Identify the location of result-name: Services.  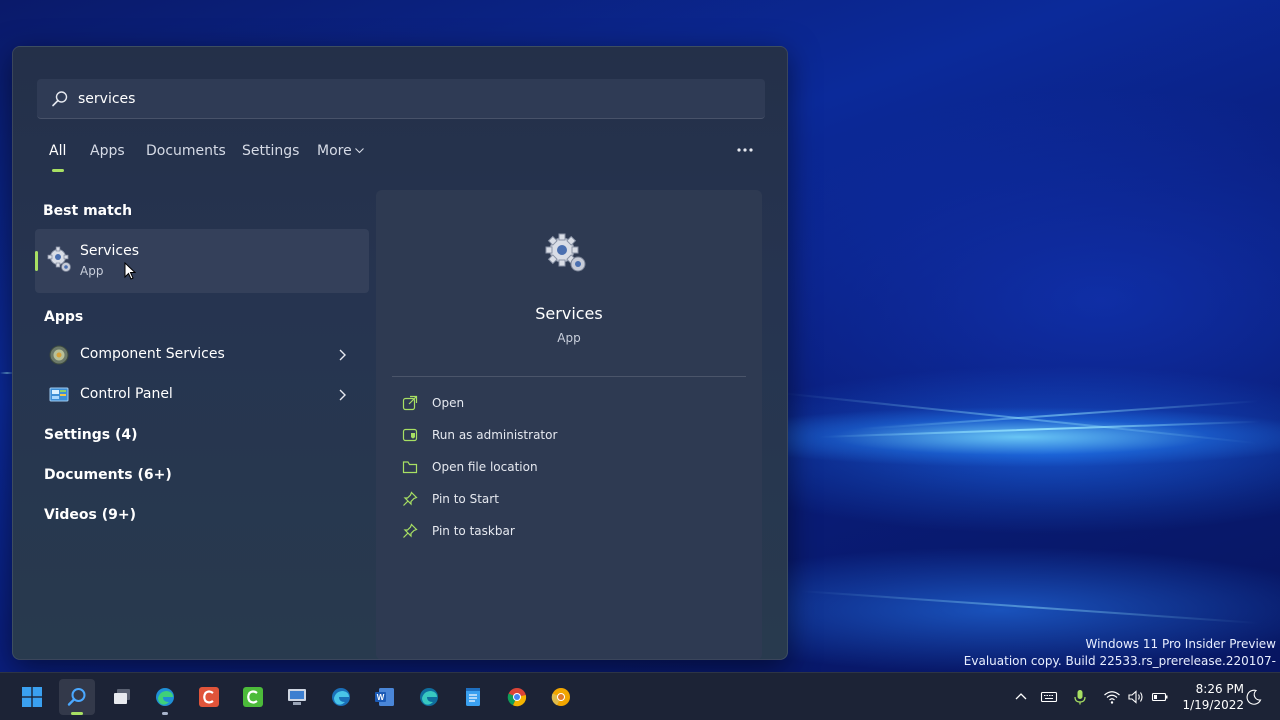
(110, 251).